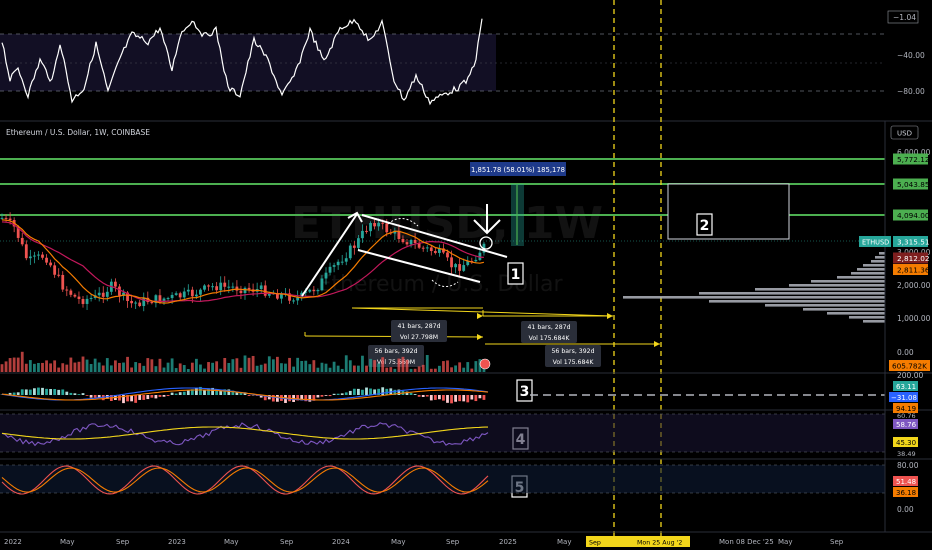 This screenshot has width=932, height=550. Describe the element at coordinates (508, 542) in the screenshot. I see `time-label-2025: 2025` at that location.